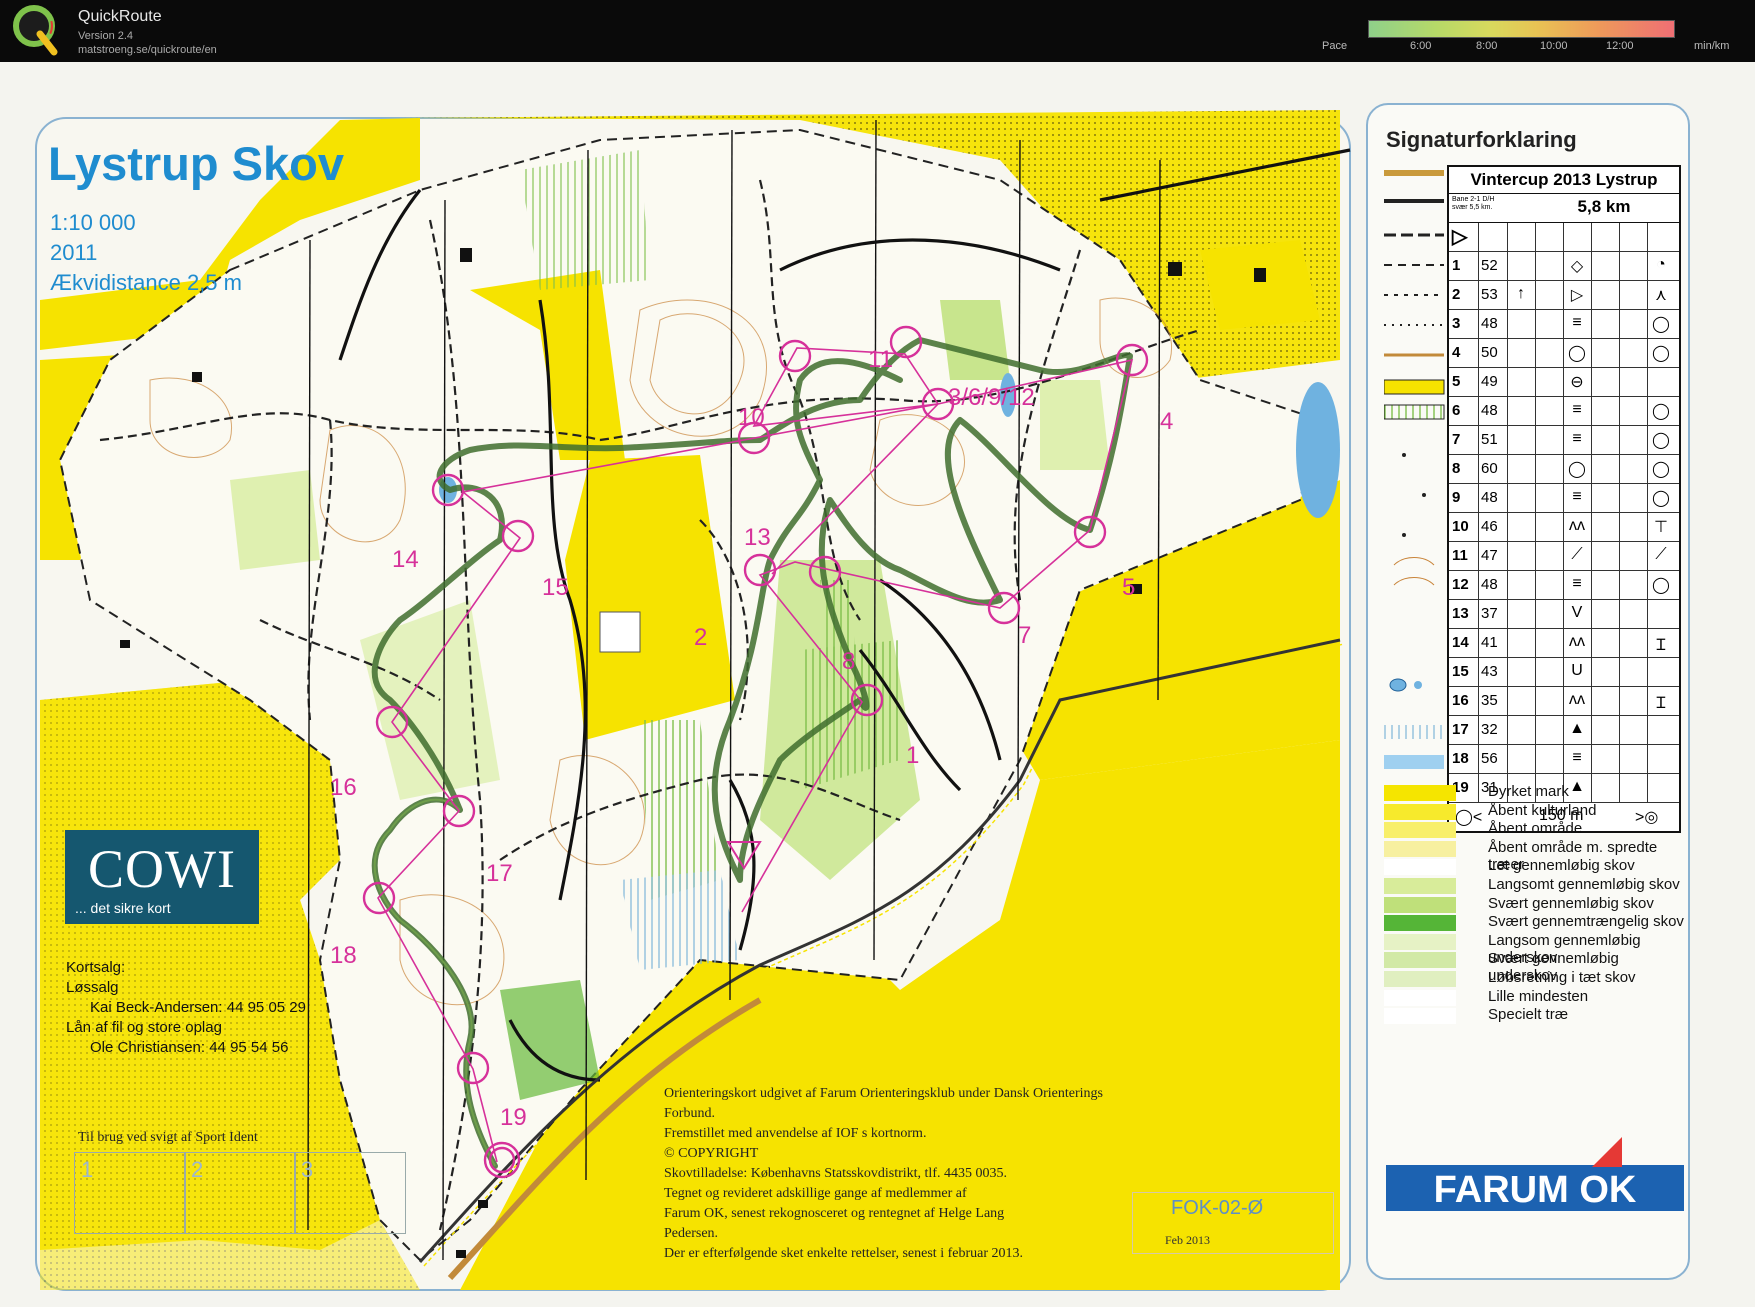 This screenshot has width=1755, height=1307. What do you see at coordinates (1586, 922) in the screenshot?
I see `legend-item: Svært gennemtrængelig skov` at bounding box center [1586, 922].